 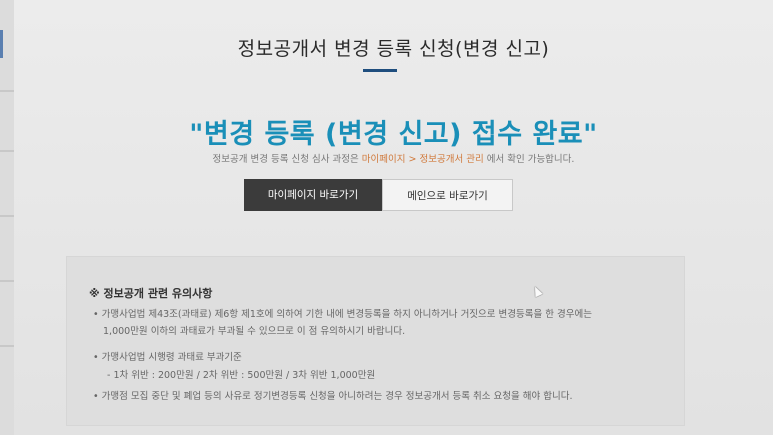 I want to click on page-title: 정보공개서 변경 등록 신청(변경 신고), so click(x=393, y=49).